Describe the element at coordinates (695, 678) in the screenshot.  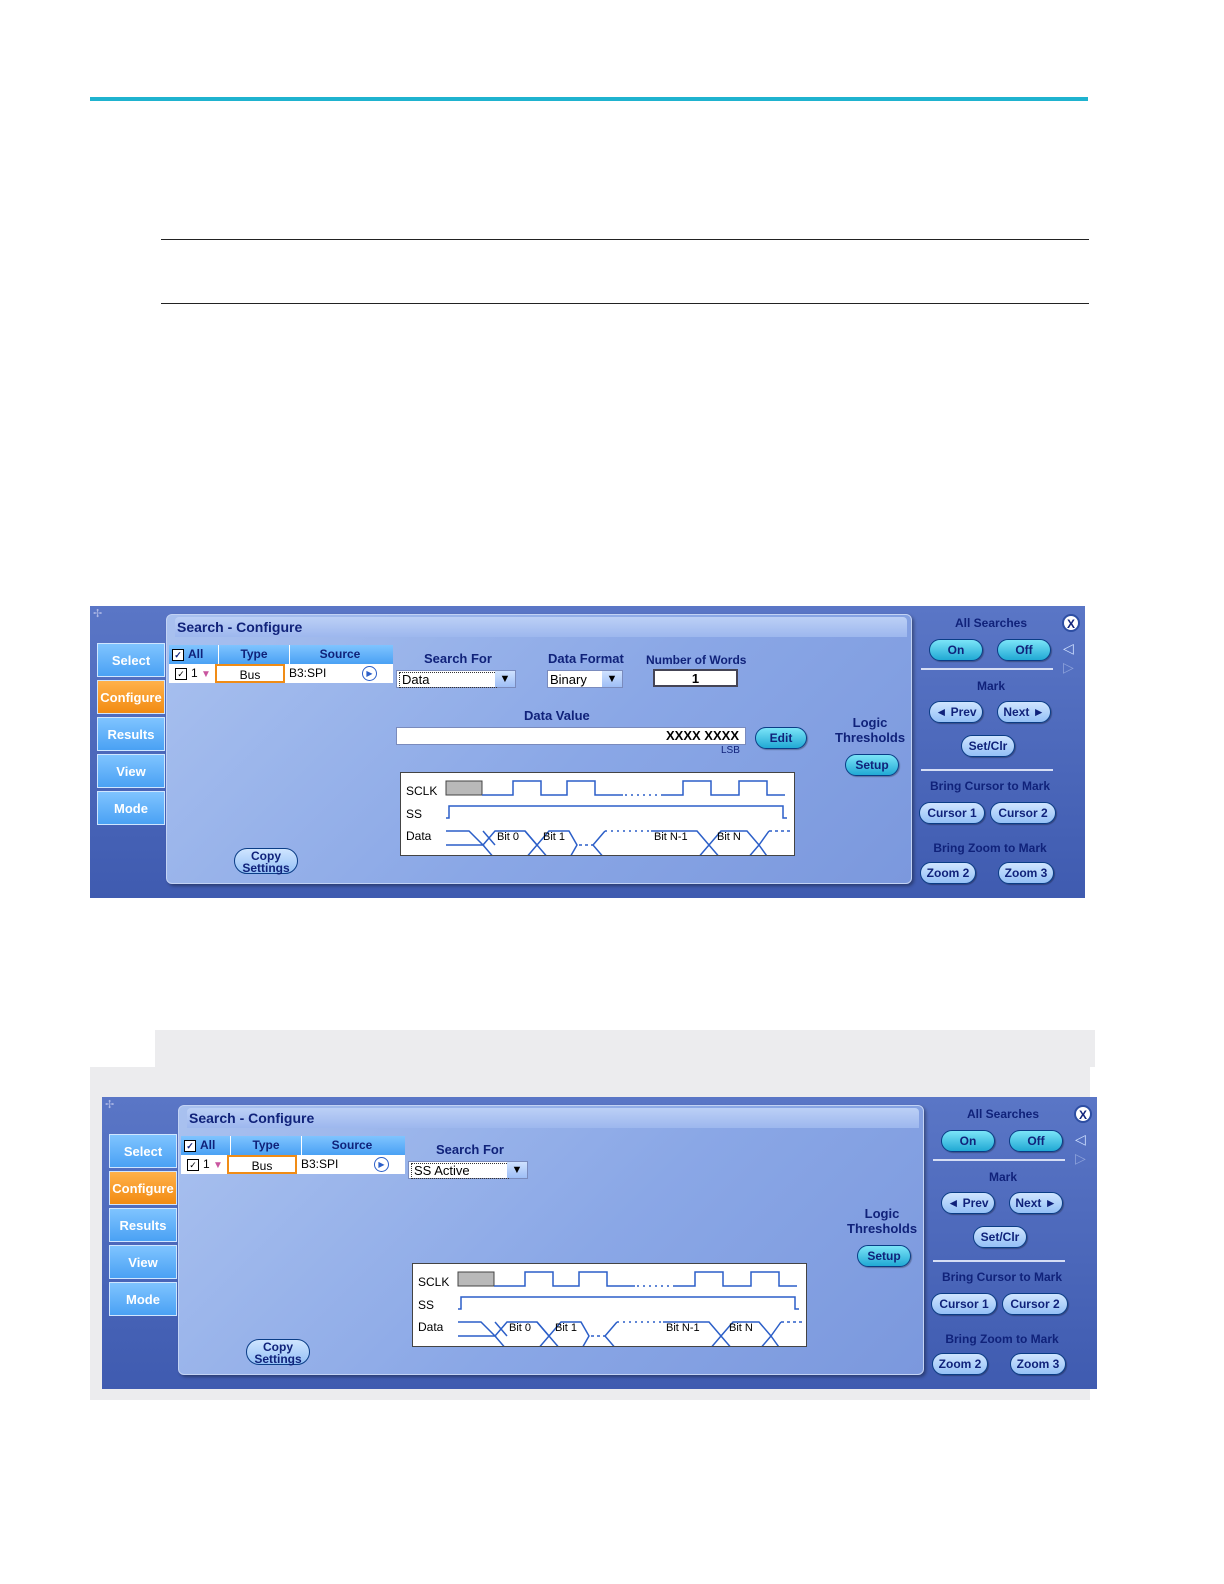
I see `number-of-words-input: 1` at that location.